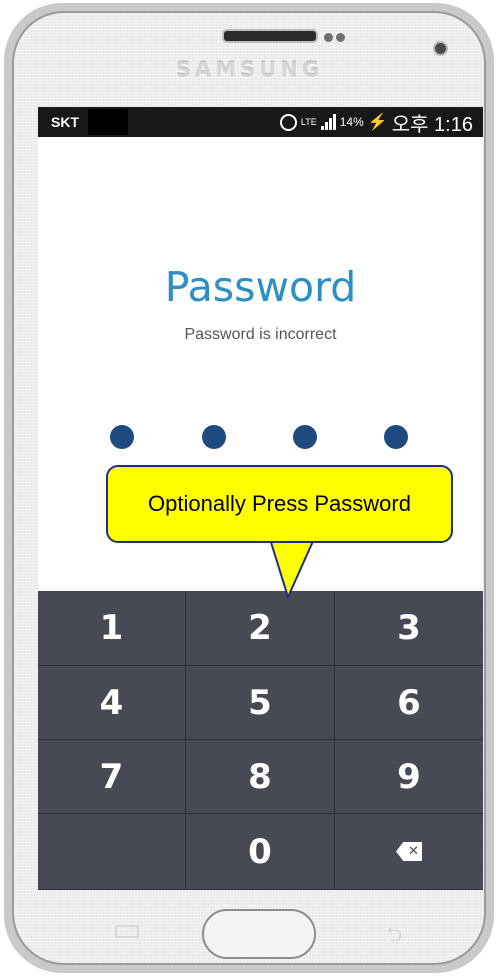  Describe the element at coordinates (340, 37) in the screenshot. I see `light-sensor` at that location.